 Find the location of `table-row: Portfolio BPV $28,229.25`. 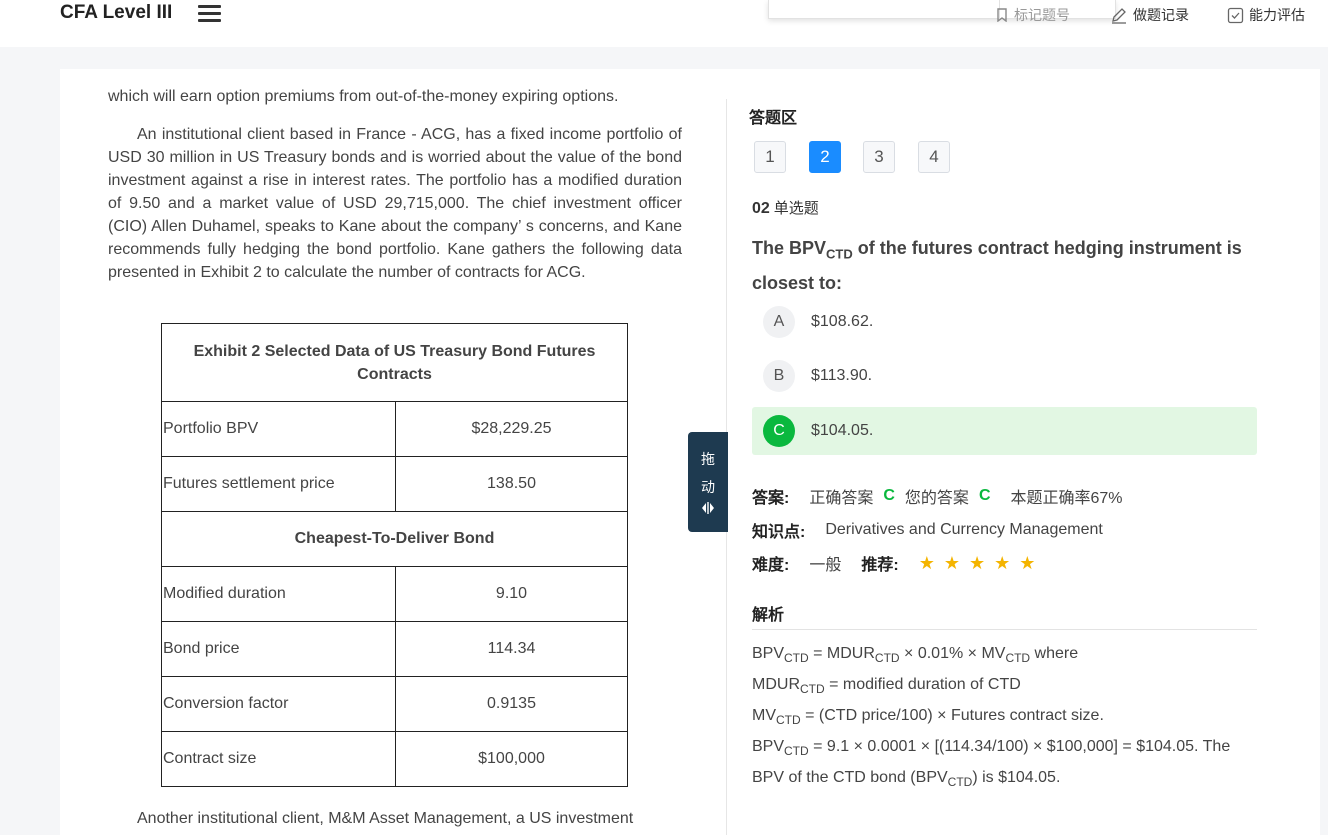

table-row: Portfolio BPV $28,229.25 is located at coordinates (394, 429).